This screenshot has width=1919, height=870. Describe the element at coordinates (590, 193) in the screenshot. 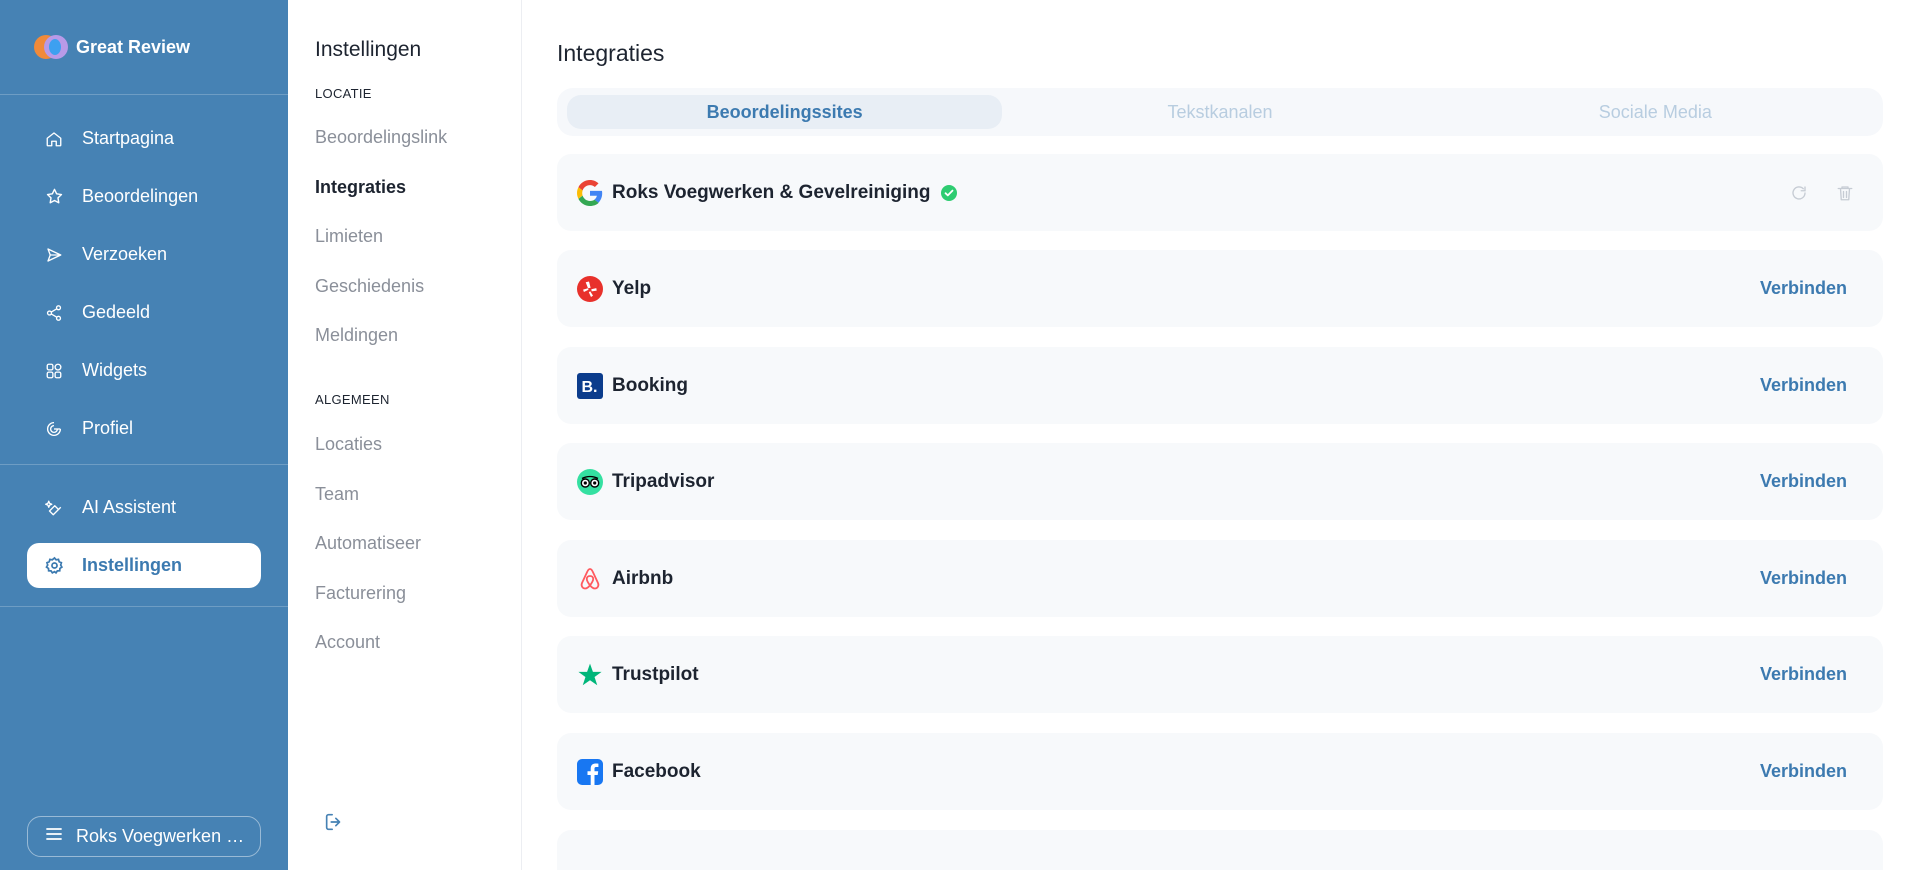

I see `google-icon` at that location.